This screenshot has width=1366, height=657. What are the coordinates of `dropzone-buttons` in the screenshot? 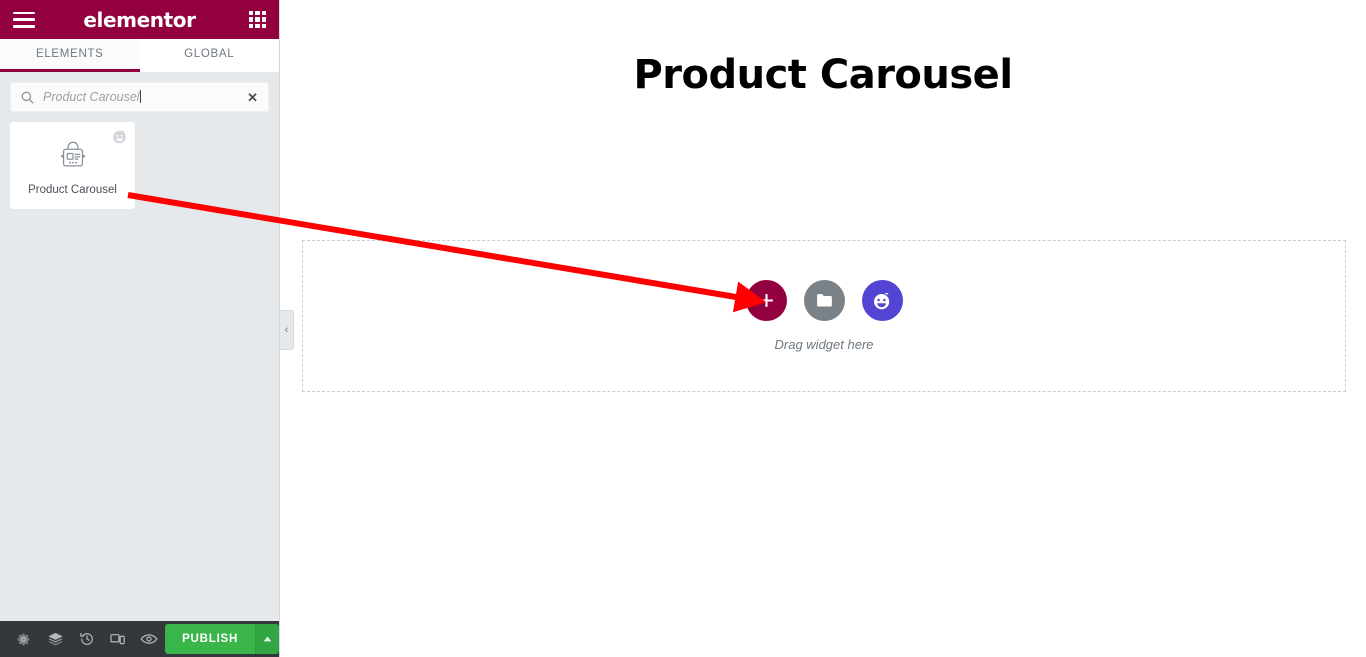 It's located at (824, 300).